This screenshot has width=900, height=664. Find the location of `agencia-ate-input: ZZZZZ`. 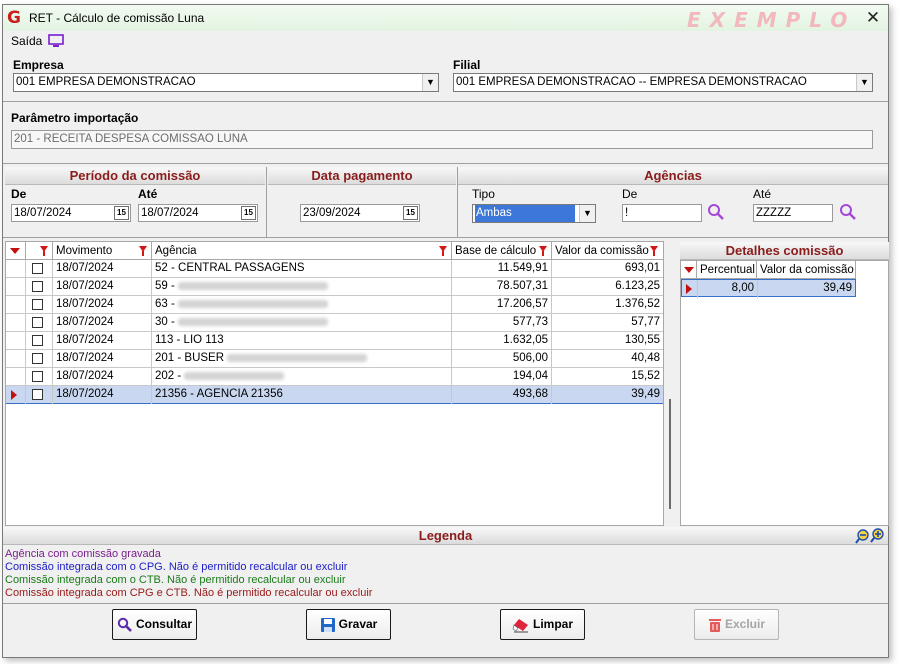

agencia-ate-input: ZZZZZ is located at coordinates (793, 213).